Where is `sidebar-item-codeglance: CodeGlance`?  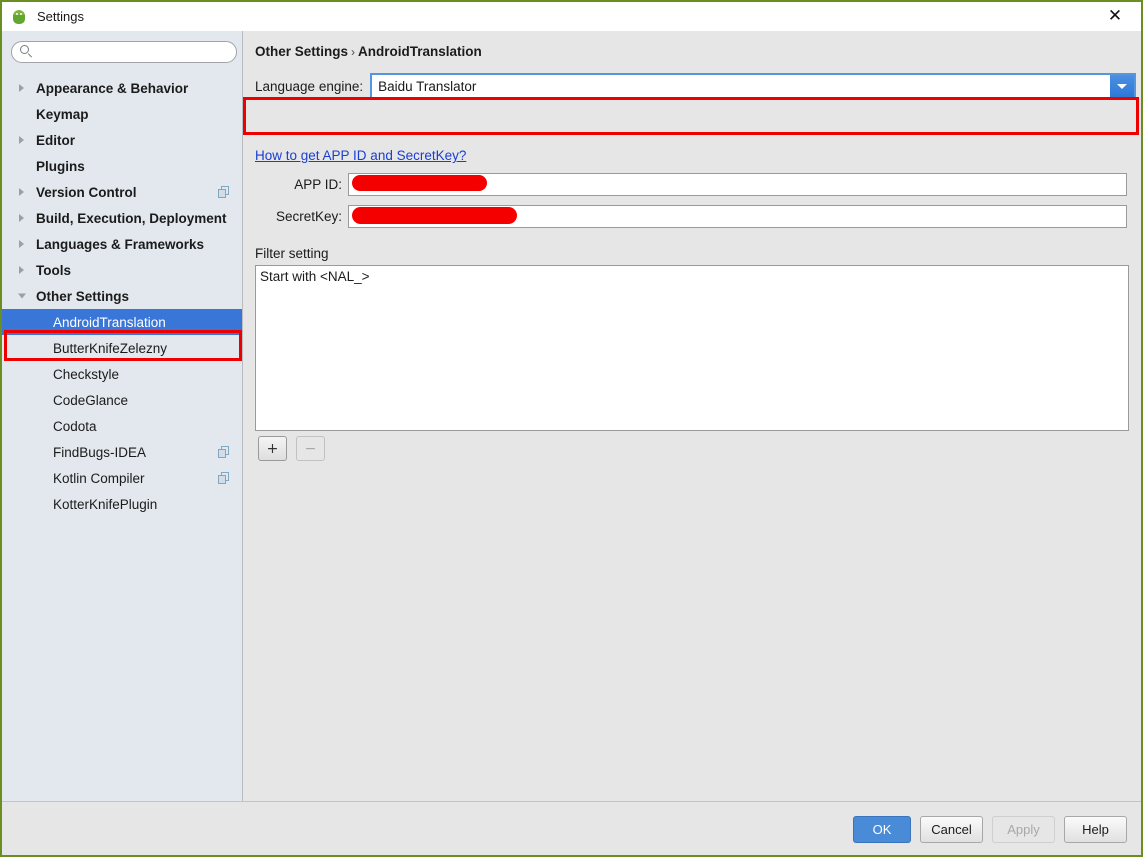
sidebar-item-codeglance: CodeGlance is located at coordinates (122, 400).